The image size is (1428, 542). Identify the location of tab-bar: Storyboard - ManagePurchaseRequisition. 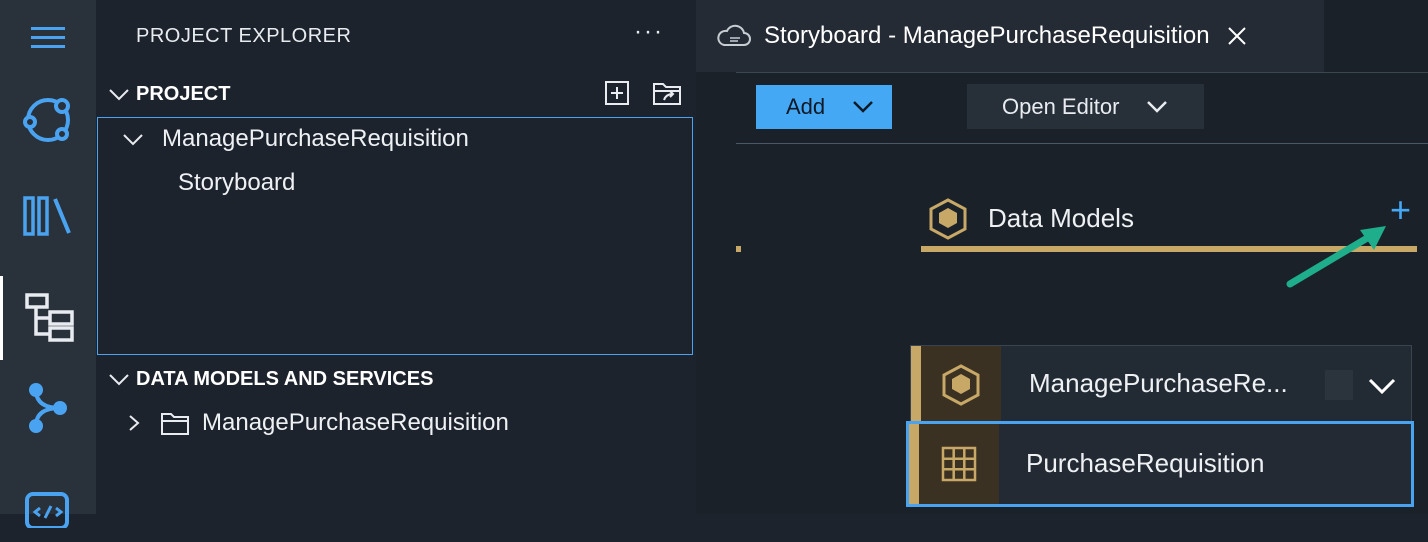
(1062, 36).